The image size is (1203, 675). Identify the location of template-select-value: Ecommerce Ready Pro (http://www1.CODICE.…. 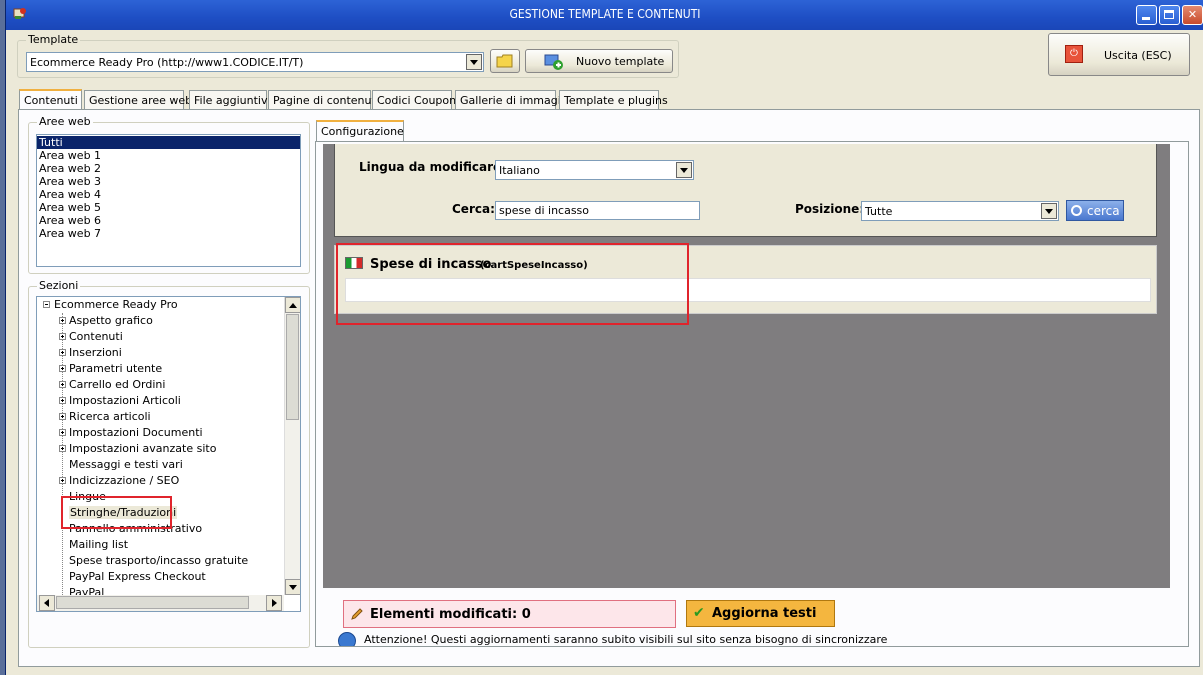
(167, 62).